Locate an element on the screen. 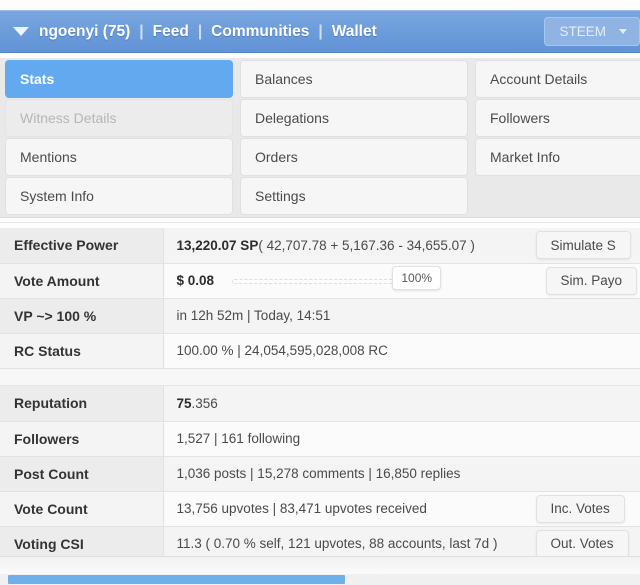  stat-value-secondary: 1,527 | 161 following is located at coordinates (238, 438).